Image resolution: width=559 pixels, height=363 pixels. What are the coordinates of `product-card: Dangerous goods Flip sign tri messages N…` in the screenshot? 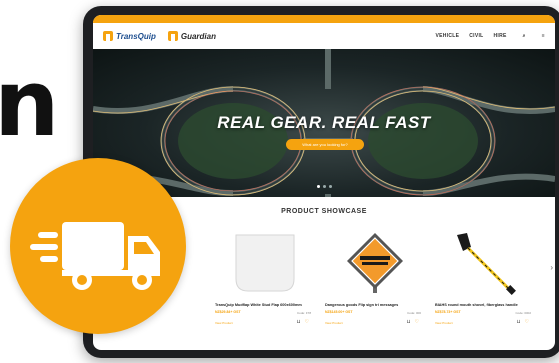 It's located at (375, 282).